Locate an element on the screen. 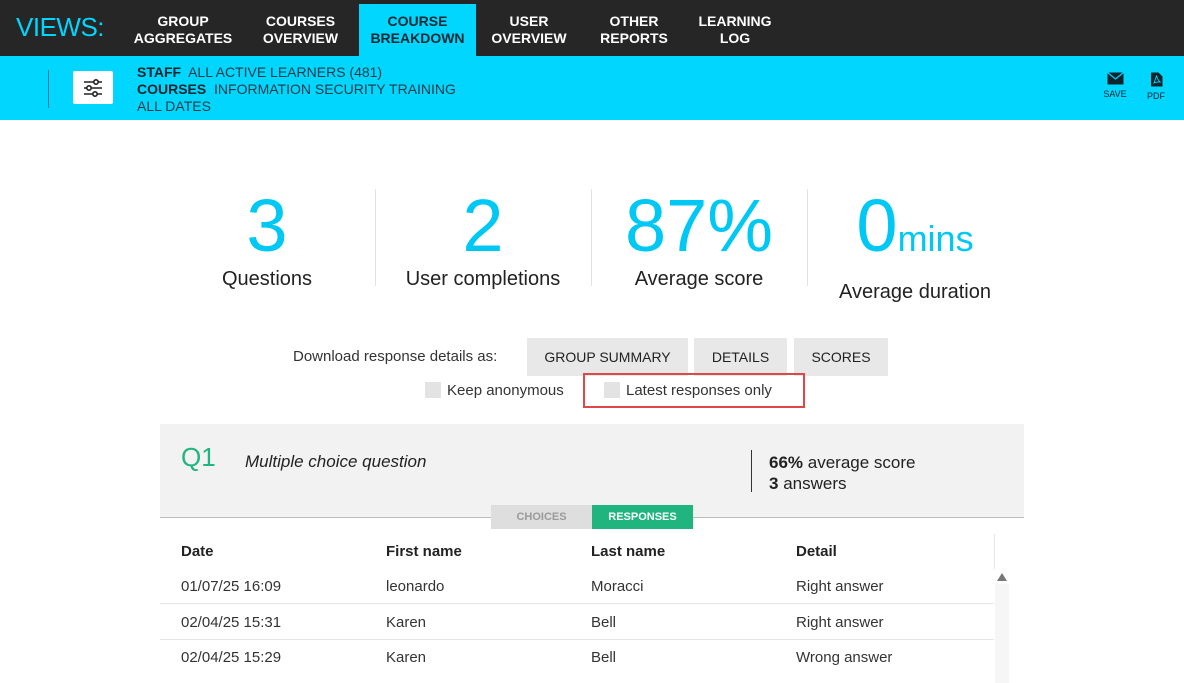 The height and width of the screenshot is (683, 1184). stat-questions: 3 Questions is located at coordinates (267, 238).